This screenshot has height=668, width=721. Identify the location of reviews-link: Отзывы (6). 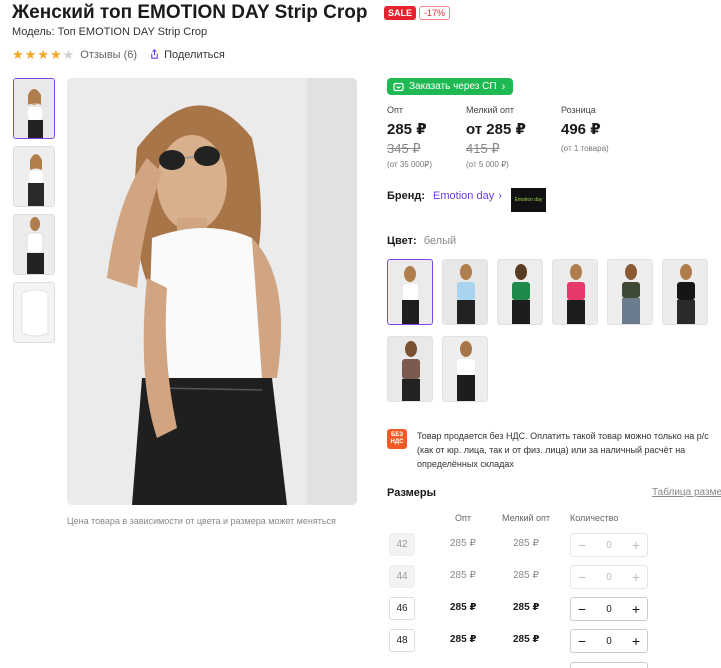
(108, 55).